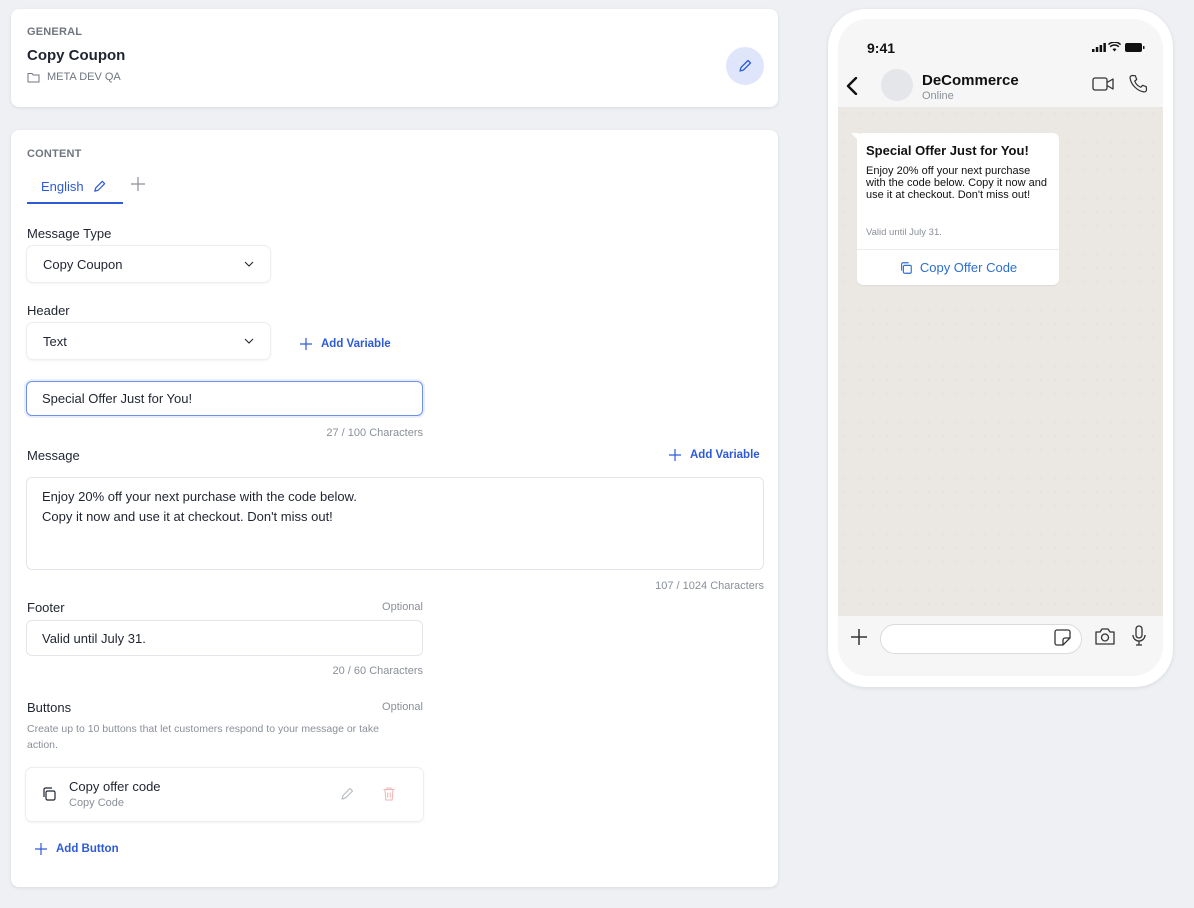 This screenshot has height=908, width=1194. Describe the element at coordinates (53, 455) in the screenshot. I see `message-label: Message` at that location.